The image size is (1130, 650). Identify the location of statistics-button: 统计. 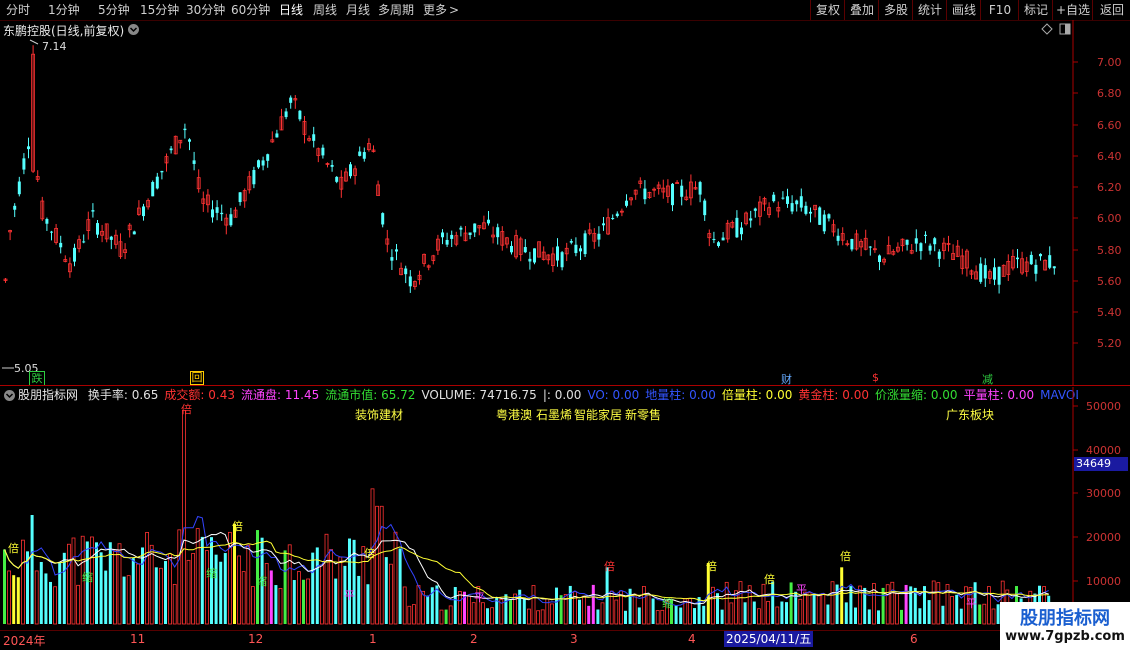
(929, 10).